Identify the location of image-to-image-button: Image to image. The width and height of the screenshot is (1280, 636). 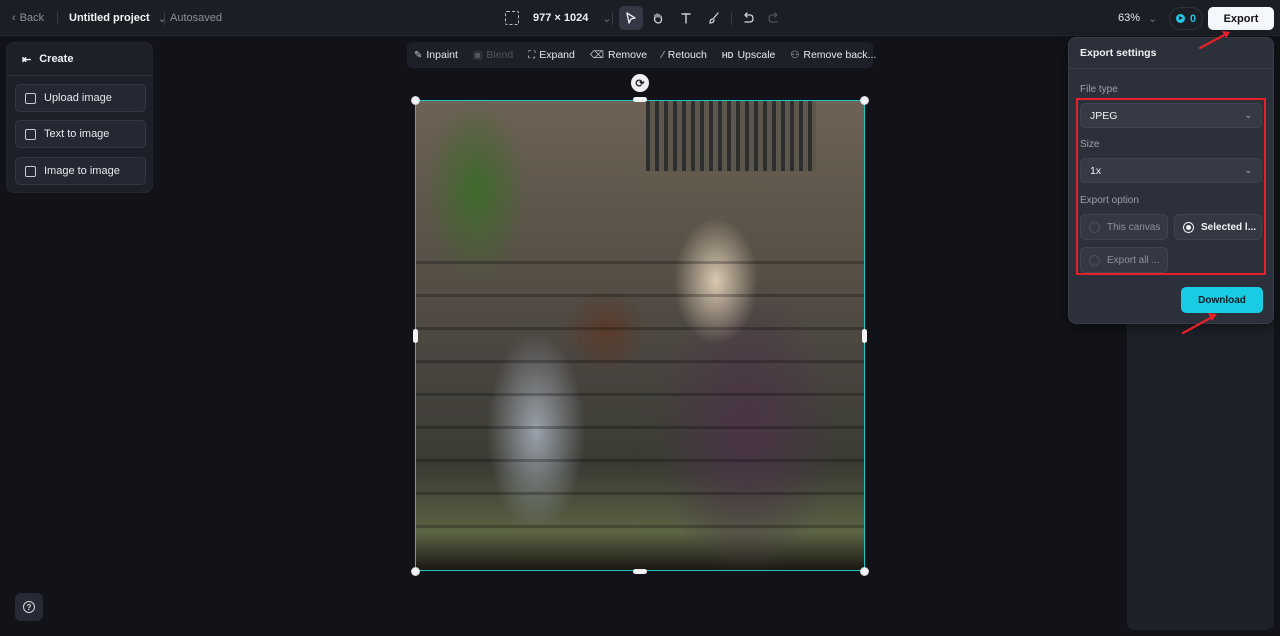
(80, 171).